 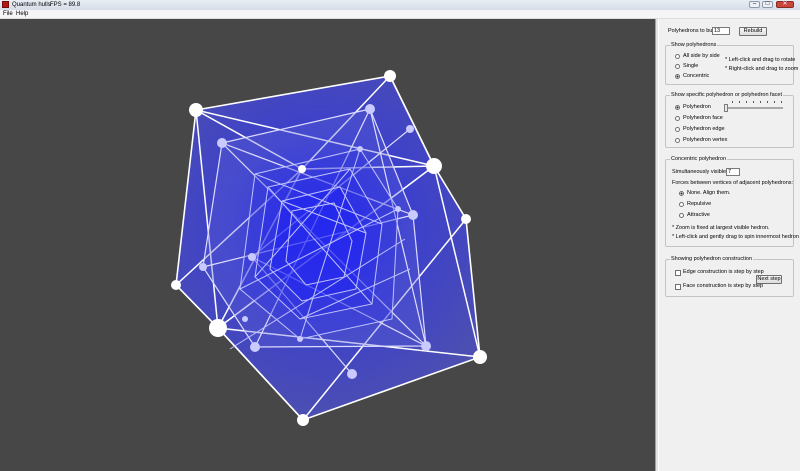 I want to click on radio-label-force-attractive: Attractive, so click(x=698, y=215).